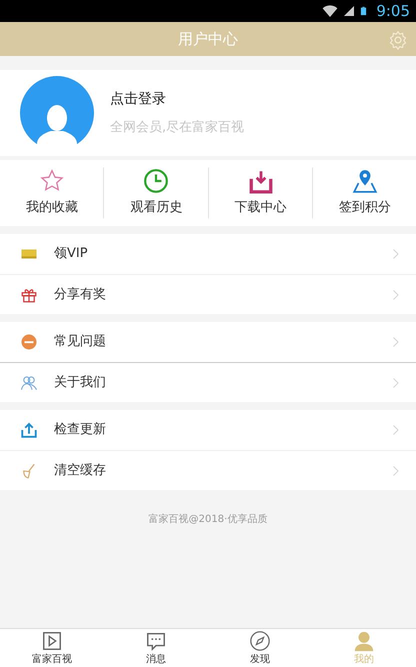 This screenshot has width=416, height=667. I want to click on tab-button: 富家百视, so click(52, 648).